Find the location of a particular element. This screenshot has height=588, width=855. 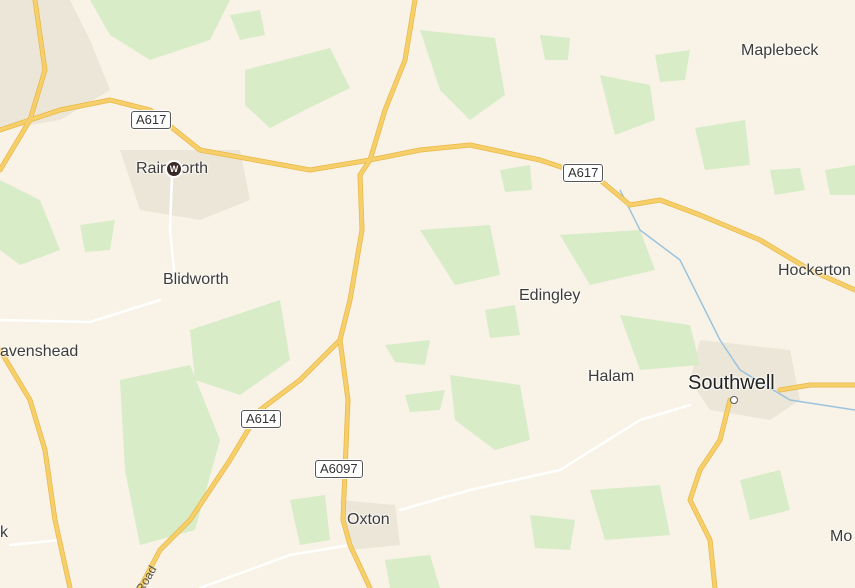

place-label-hockerton: Hockerton is located at coordinates (814, 271).